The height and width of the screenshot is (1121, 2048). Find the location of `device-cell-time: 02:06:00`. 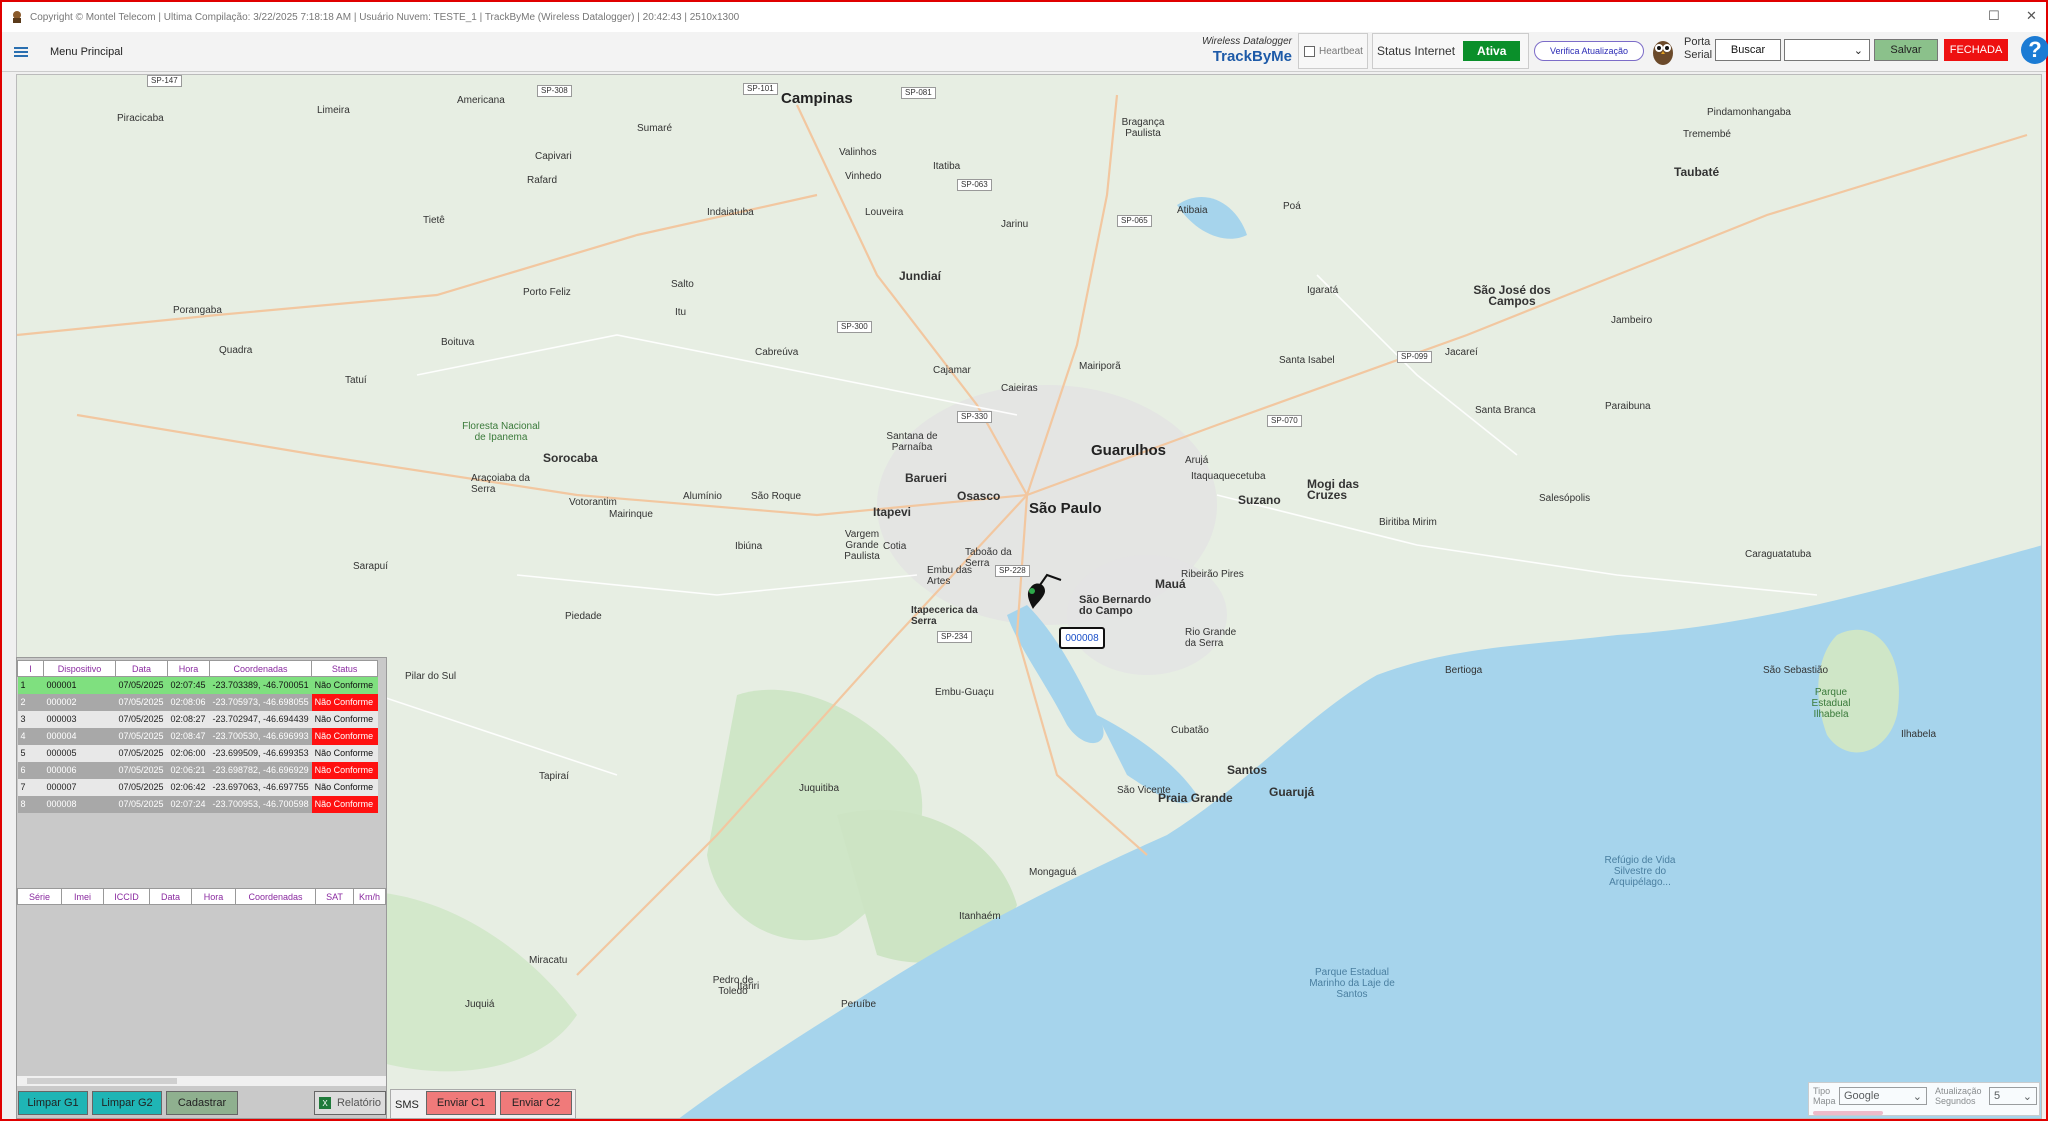

device-cell-time: 02:06:00 is located at coordinates (188, 753).